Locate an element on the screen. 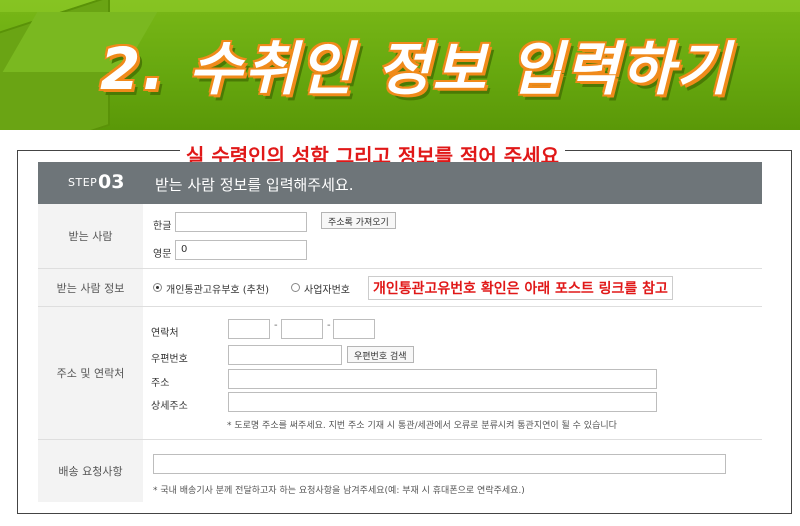 The image size is (800, 526). delivery-request-row-label: 배송 요청사항 is located at coordinates (90, 471).